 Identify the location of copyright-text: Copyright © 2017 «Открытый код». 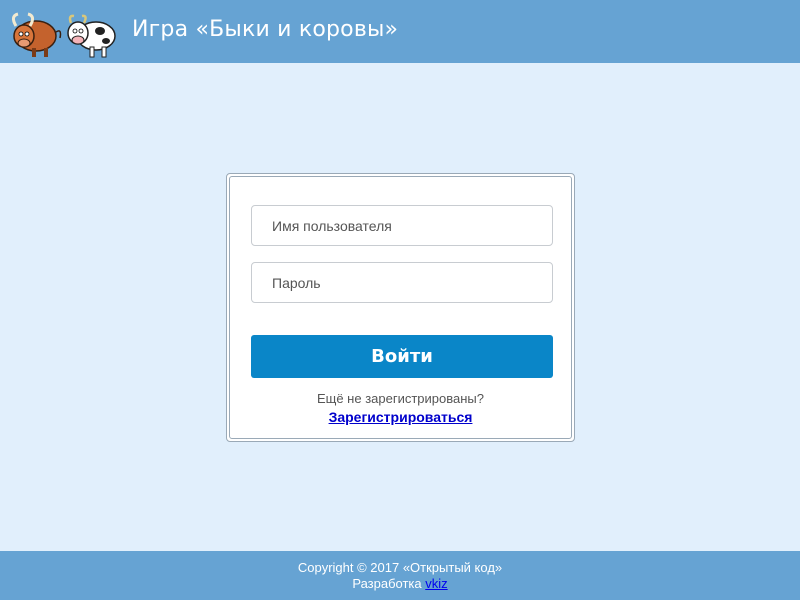
(400, 567).